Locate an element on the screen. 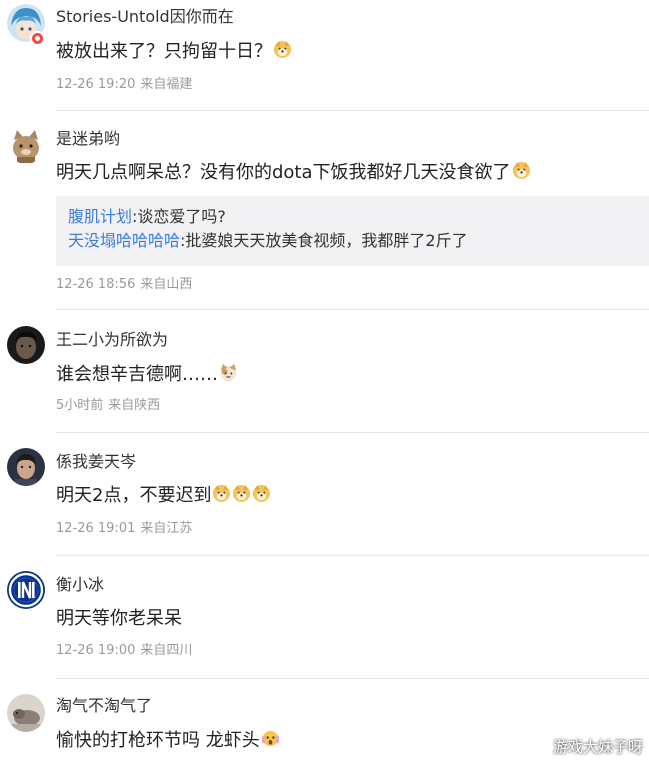 The image size is (649, 769). comment-text: 明天等你老呆呆 is located at coordinates (119, 619).